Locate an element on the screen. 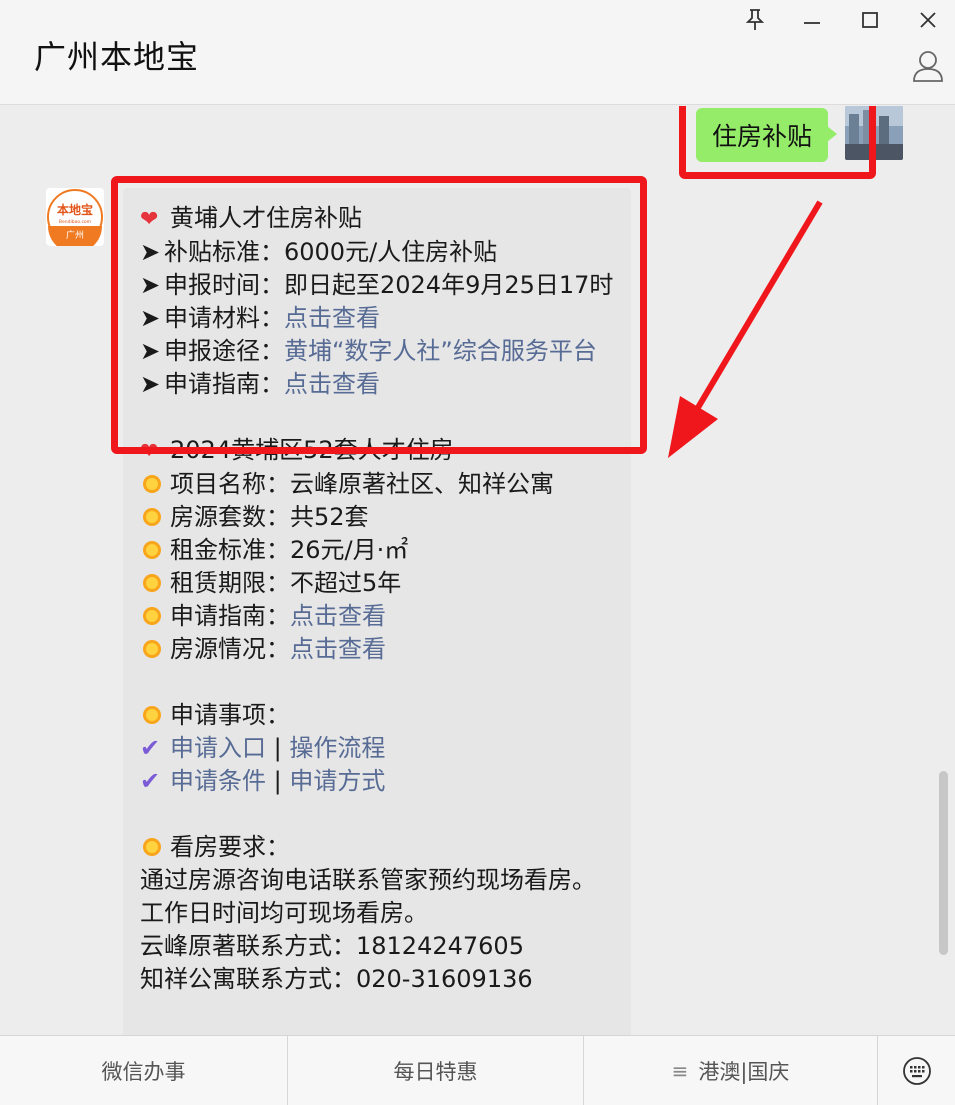 This screenshot has height=1105, width=955. annotation-arrow is located at coordinates (745, 329).